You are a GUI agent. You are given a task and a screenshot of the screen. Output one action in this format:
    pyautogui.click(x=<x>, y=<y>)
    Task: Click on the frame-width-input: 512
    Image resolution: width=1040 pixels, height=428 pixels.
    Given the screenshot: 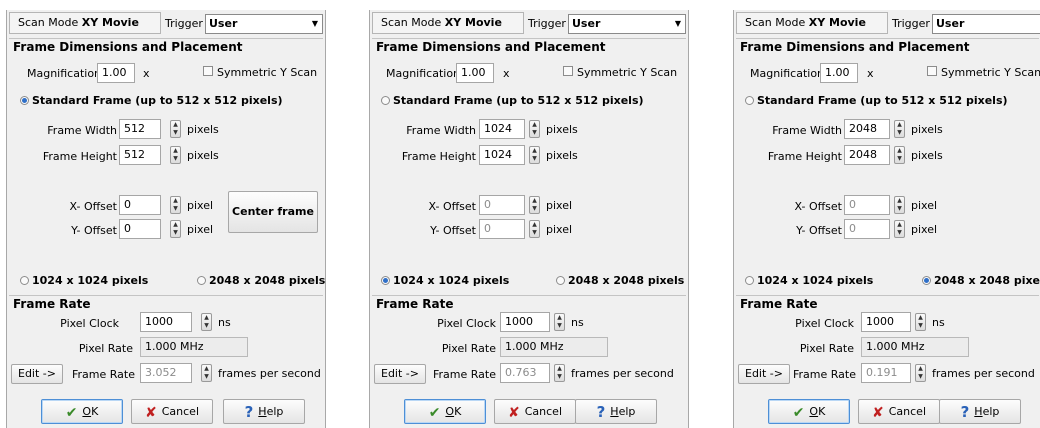 What is the action you would take?
    pyautogui.click(x=140, y=129)
    